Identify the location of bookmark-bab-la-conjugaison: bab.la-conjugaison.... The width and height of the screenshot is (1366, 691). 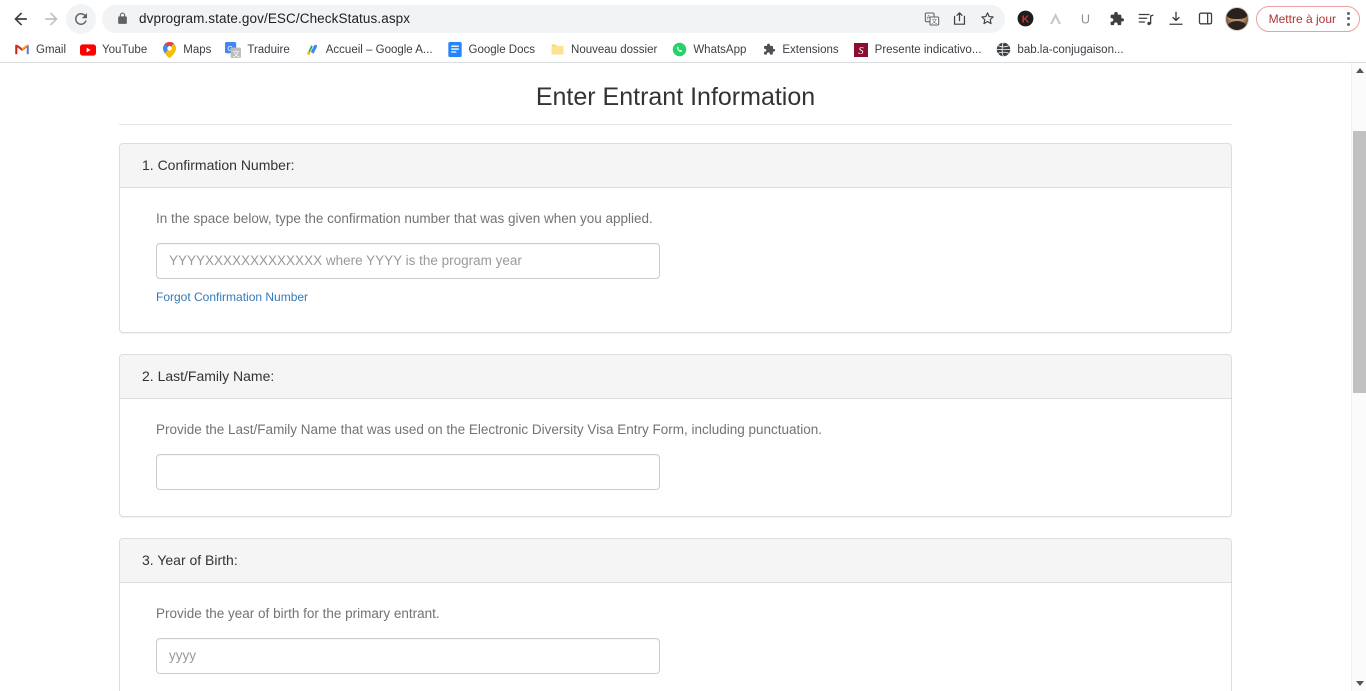
(1060, 50).